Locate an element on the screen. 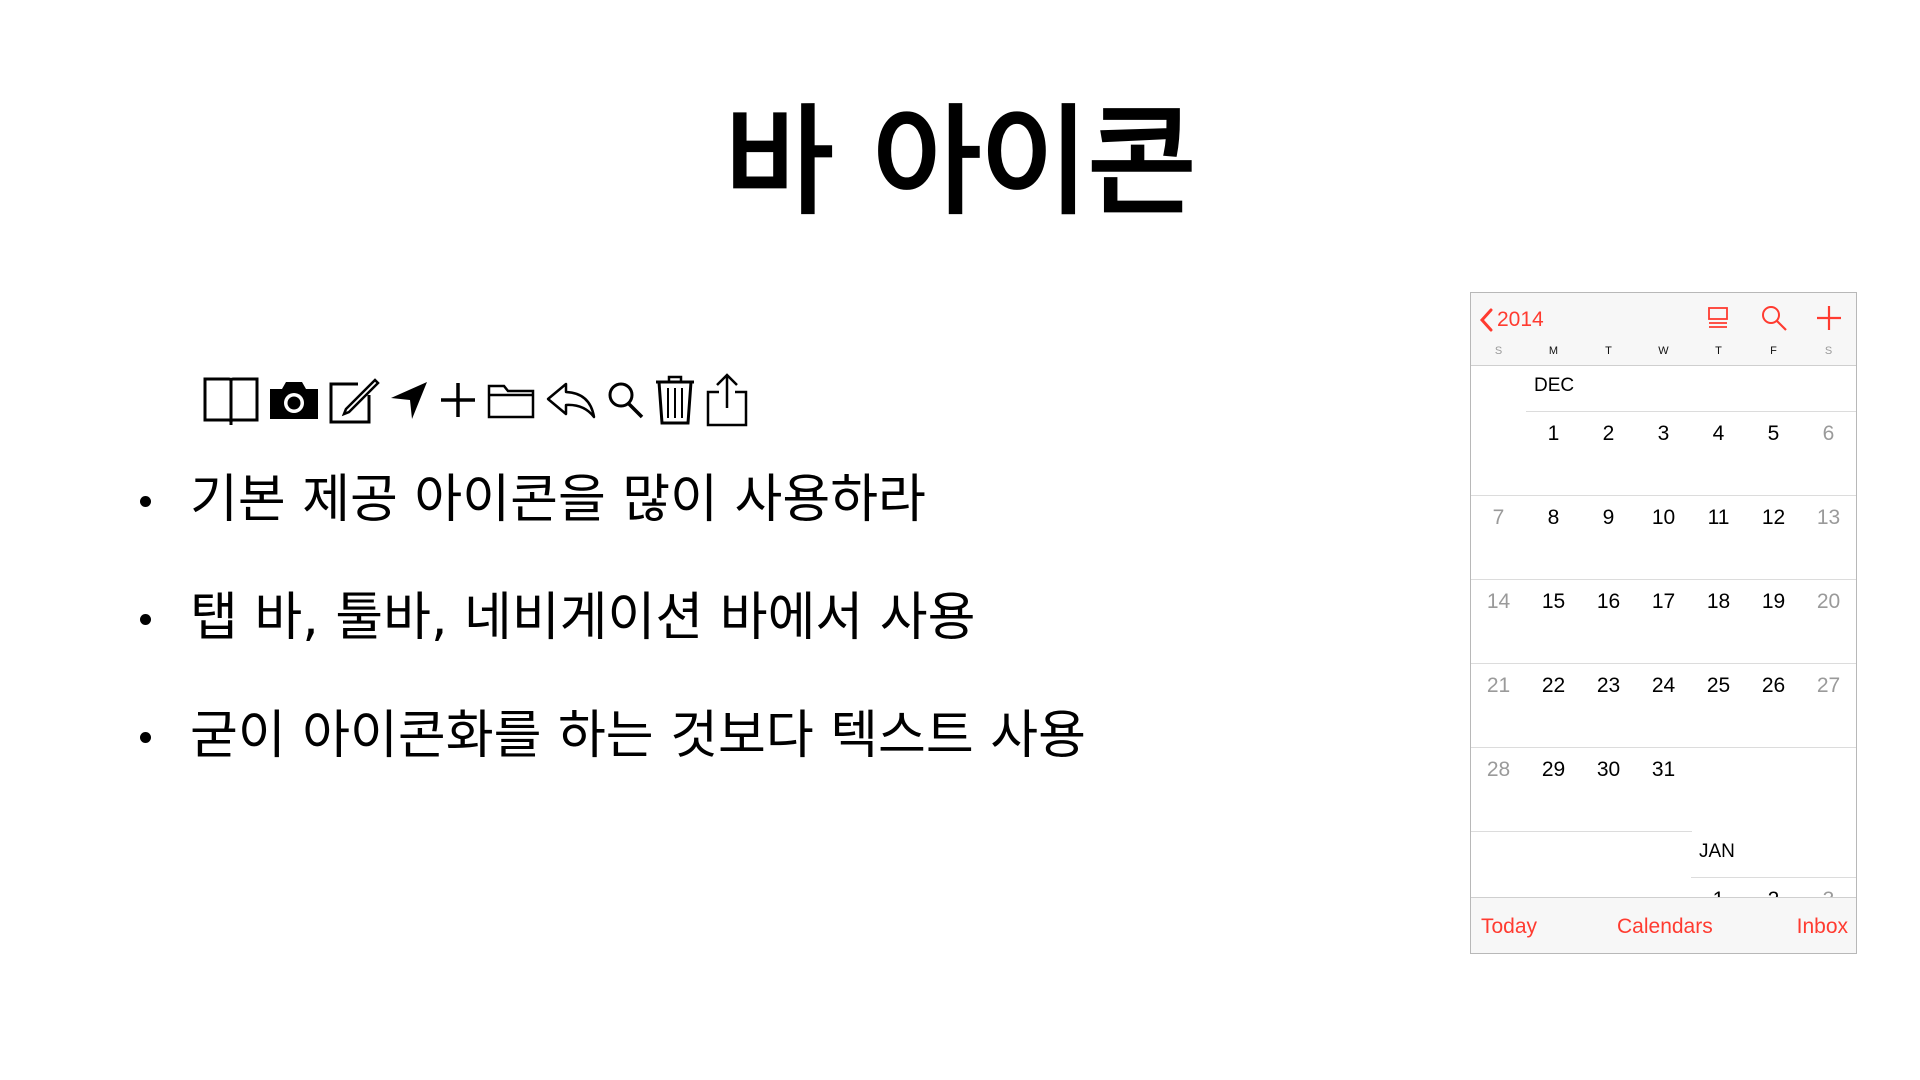  back-label: 2014 is located at coordinates (1520, 319).